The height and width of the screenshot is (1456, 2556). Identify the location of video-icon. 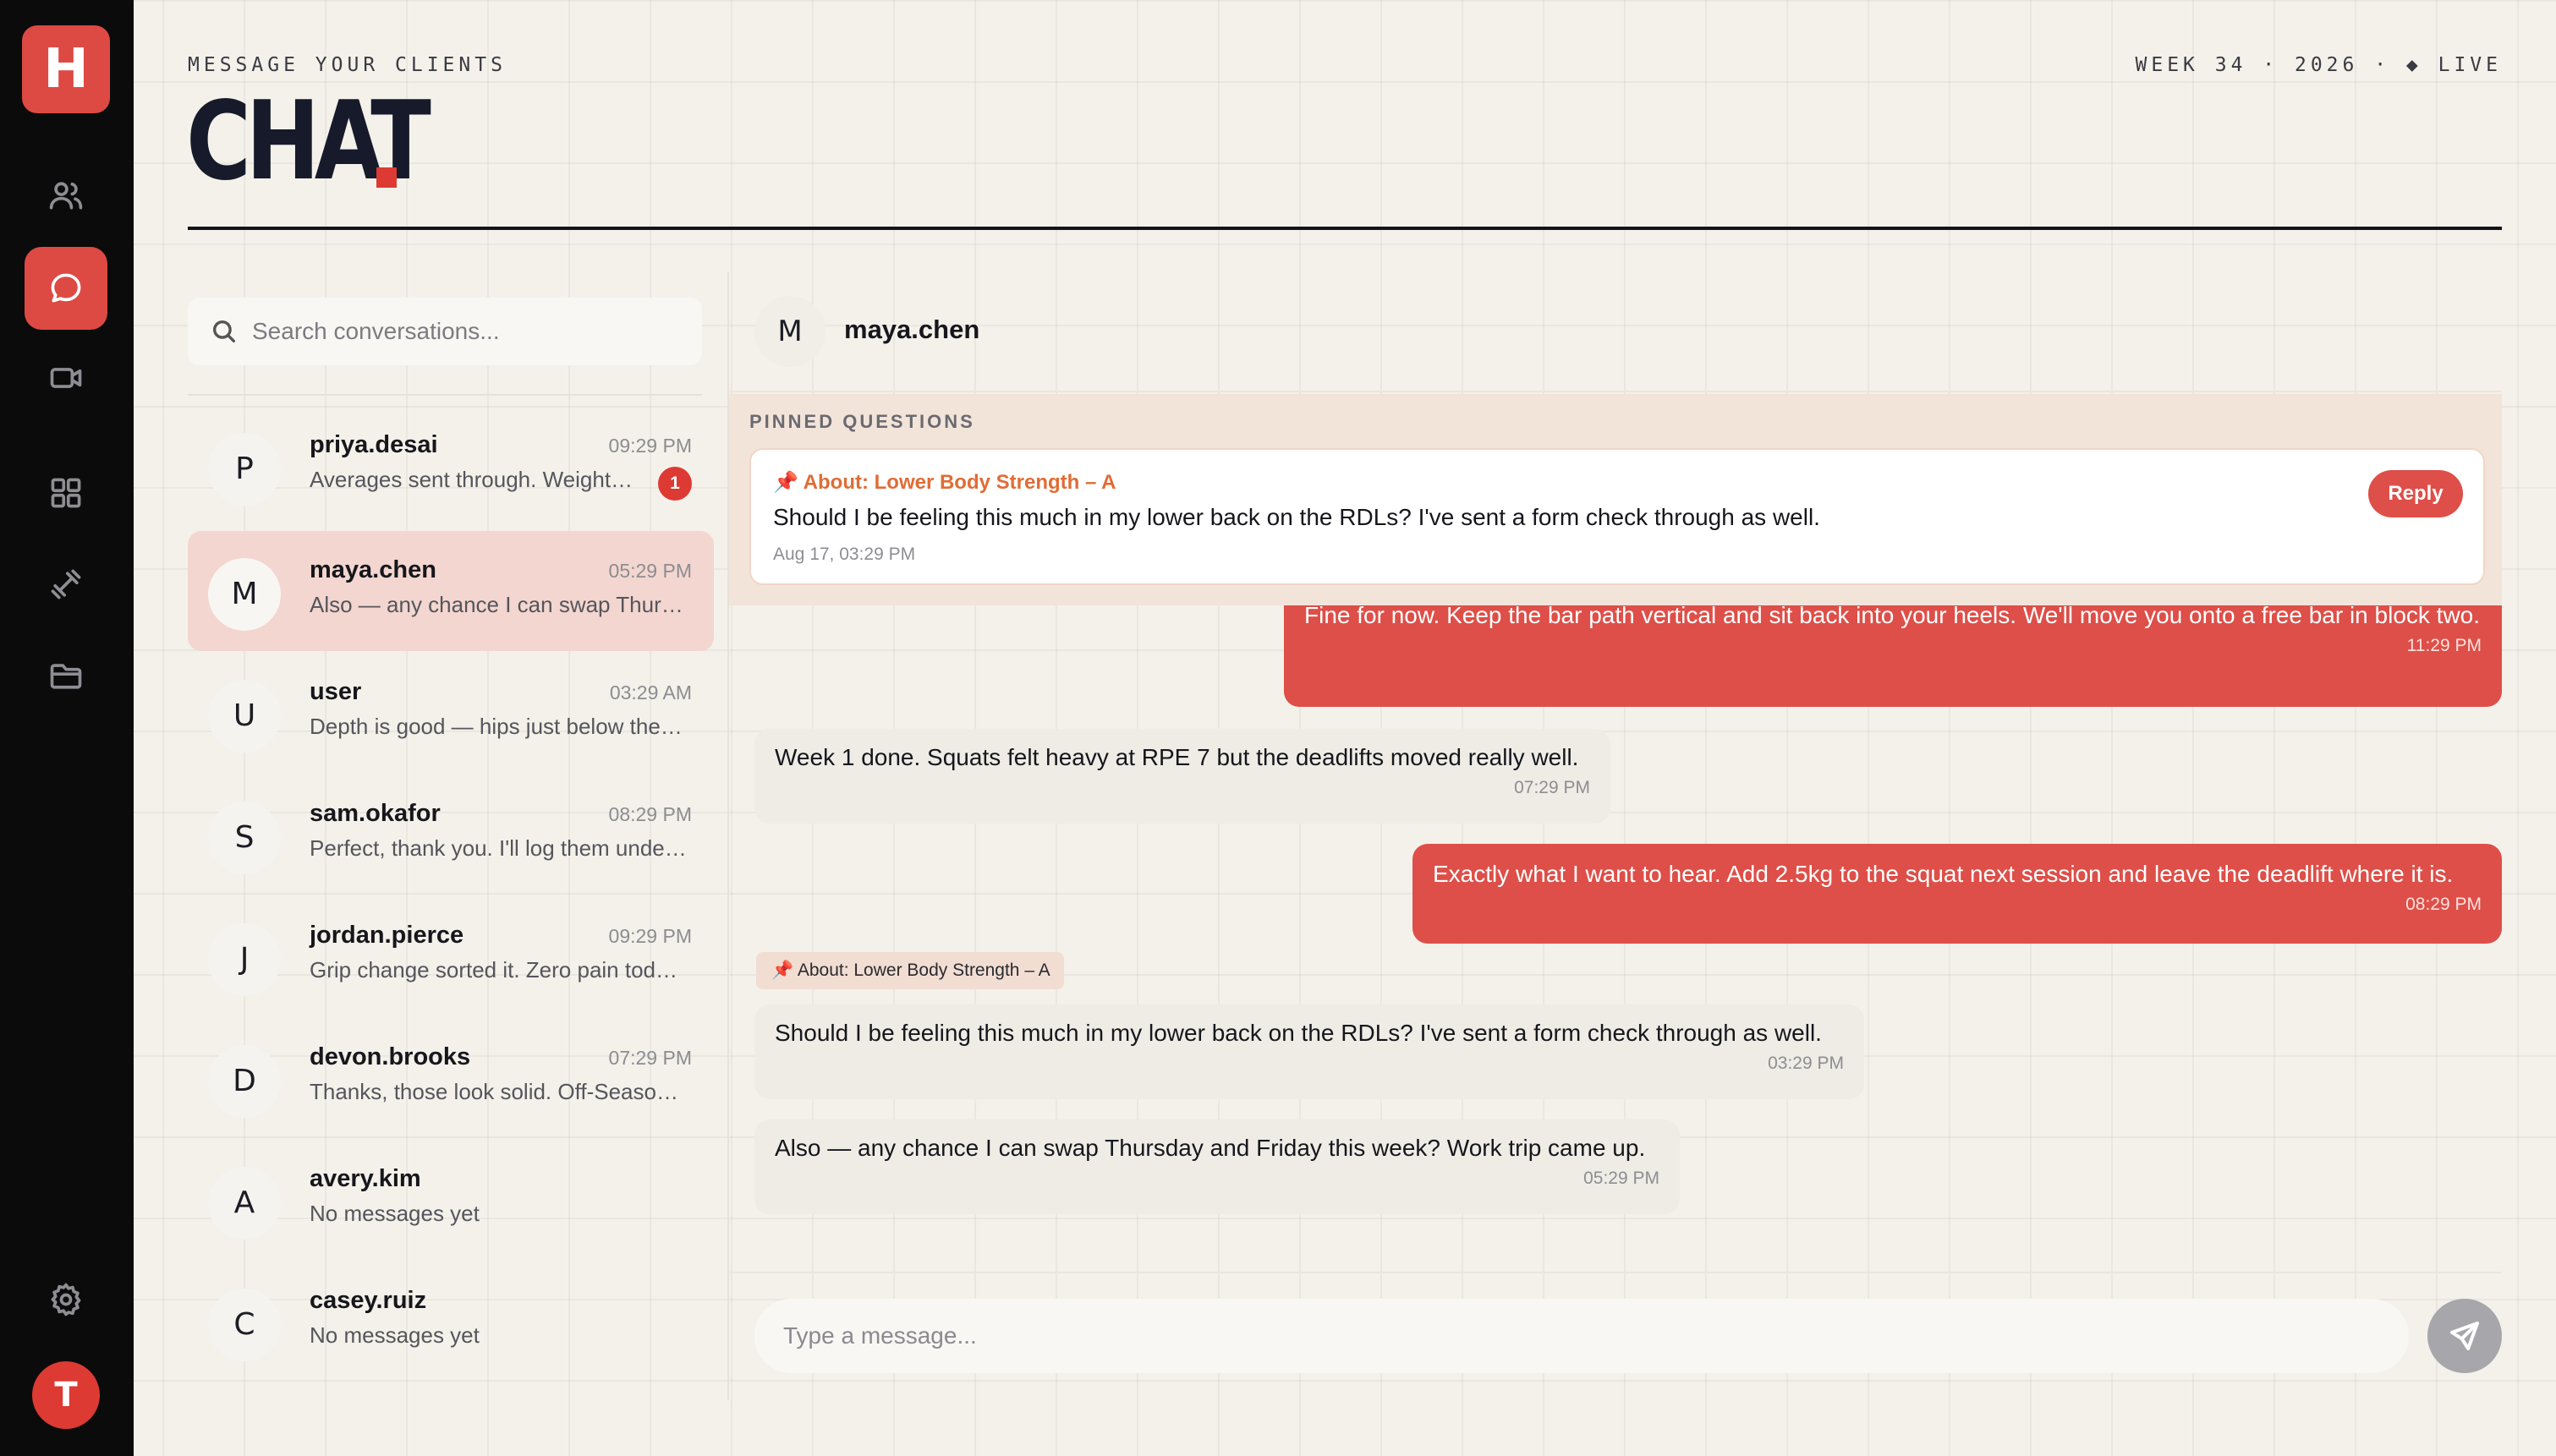
(66, 378).